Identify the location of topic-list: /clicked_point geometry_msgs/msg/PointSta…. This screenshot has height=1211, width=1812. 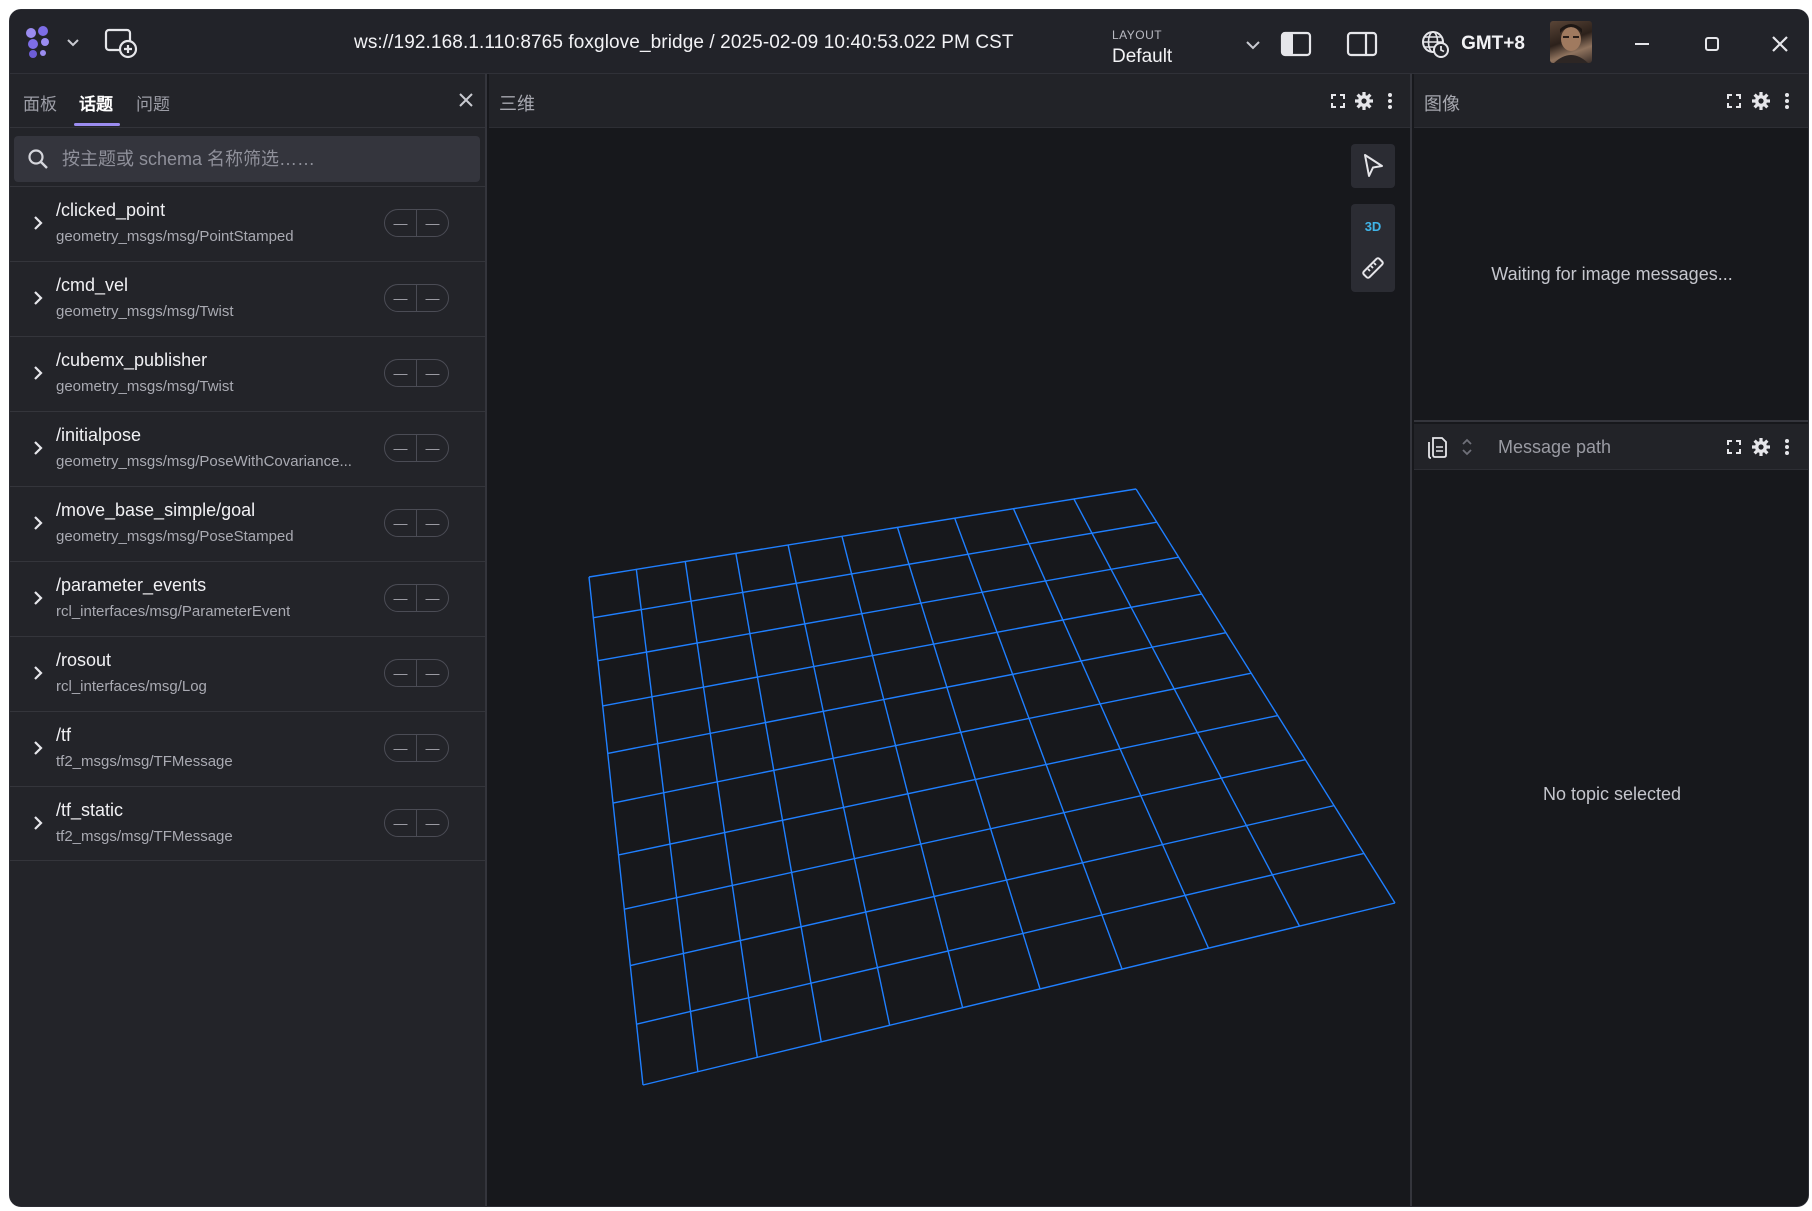
(247, 523).